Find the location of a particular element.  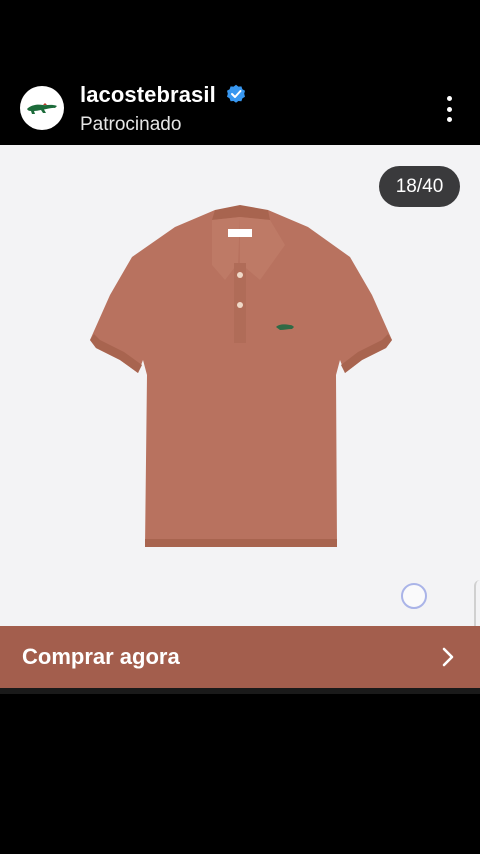

shop-now-label: Comprar agora is located at coordinates (101, 656).